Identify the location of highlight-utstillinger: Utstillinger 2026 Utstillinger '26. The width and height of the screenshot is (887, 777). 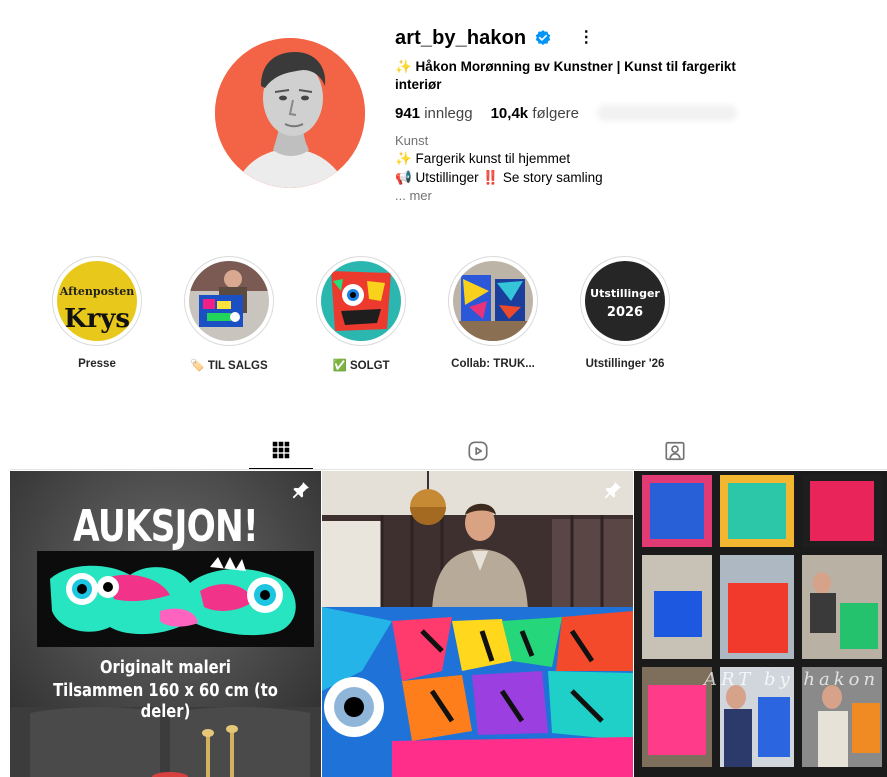
(625, 313).